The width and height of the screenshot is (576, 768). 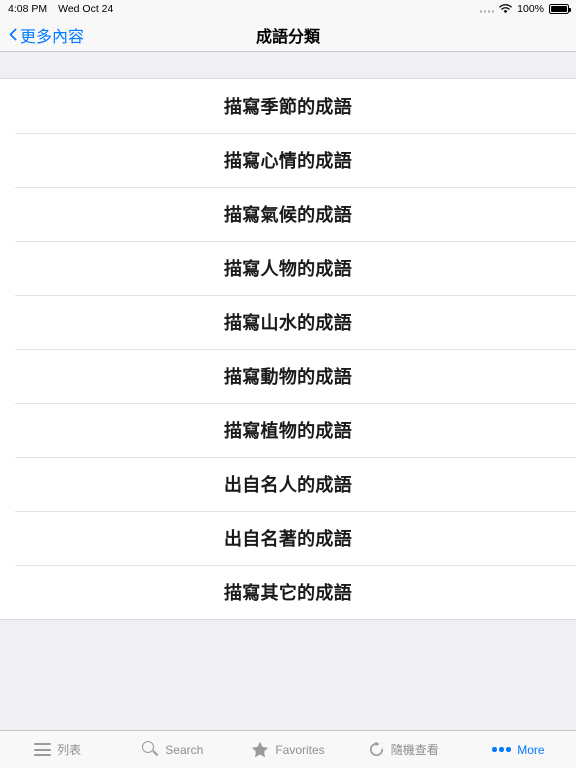 I want to click on refresh-icon, so click(x=376, y=749).